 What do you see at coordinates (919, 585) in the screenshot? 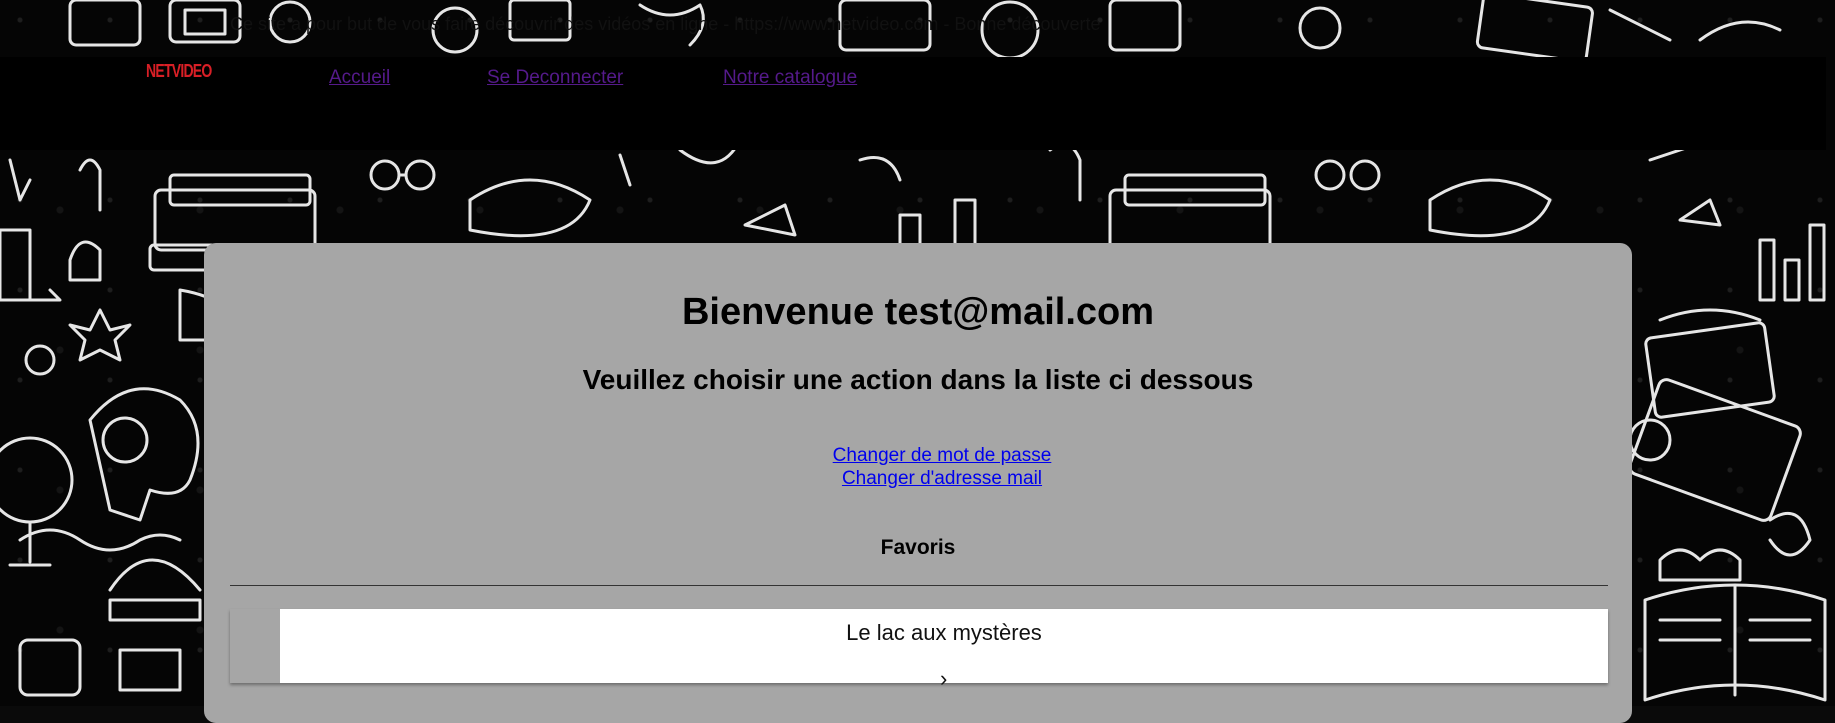
I see `favorites-divider` at bounding box center [919, 585].